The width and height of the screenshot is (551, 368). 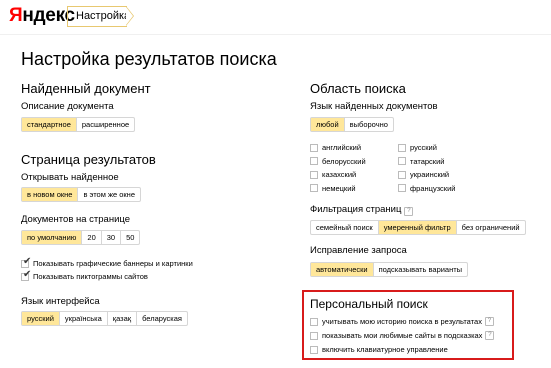 What do you see at coordinates (417, 147) in the screenshot?
I see `language-checkbox: русский` at bounding box center [417, 147].